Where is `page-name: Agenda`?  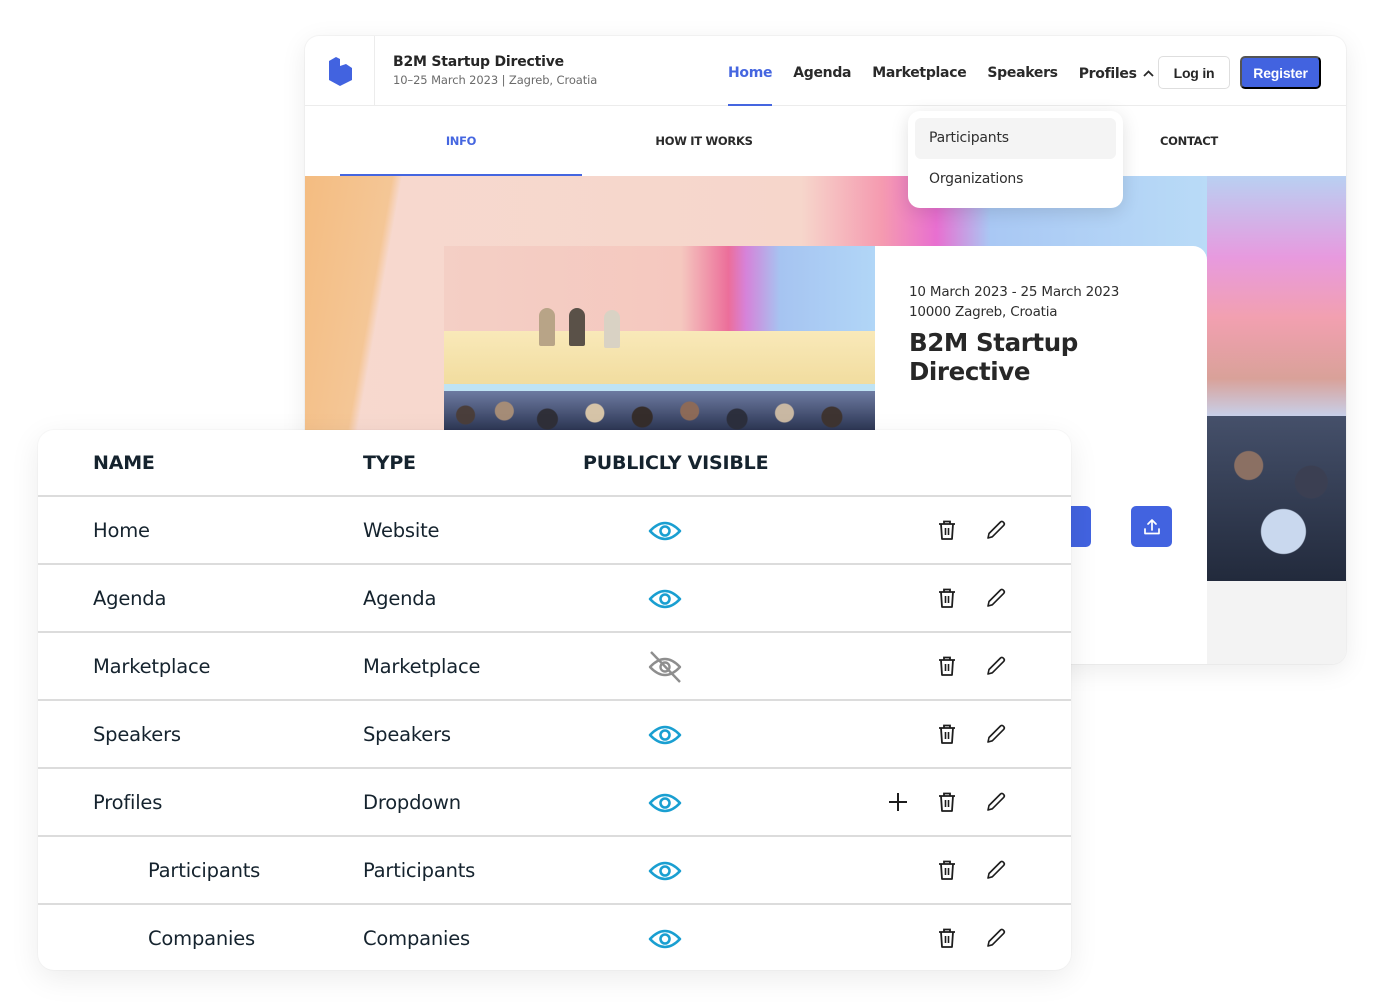 page-name: Agenda is located at coordinates (130, 598).